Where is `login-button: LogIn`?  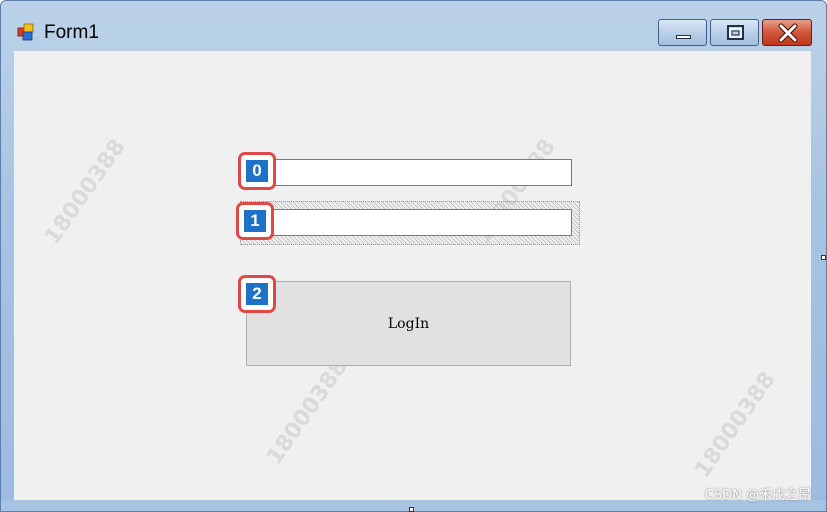
login-button: LogIn is located at coordinates (408, 323).